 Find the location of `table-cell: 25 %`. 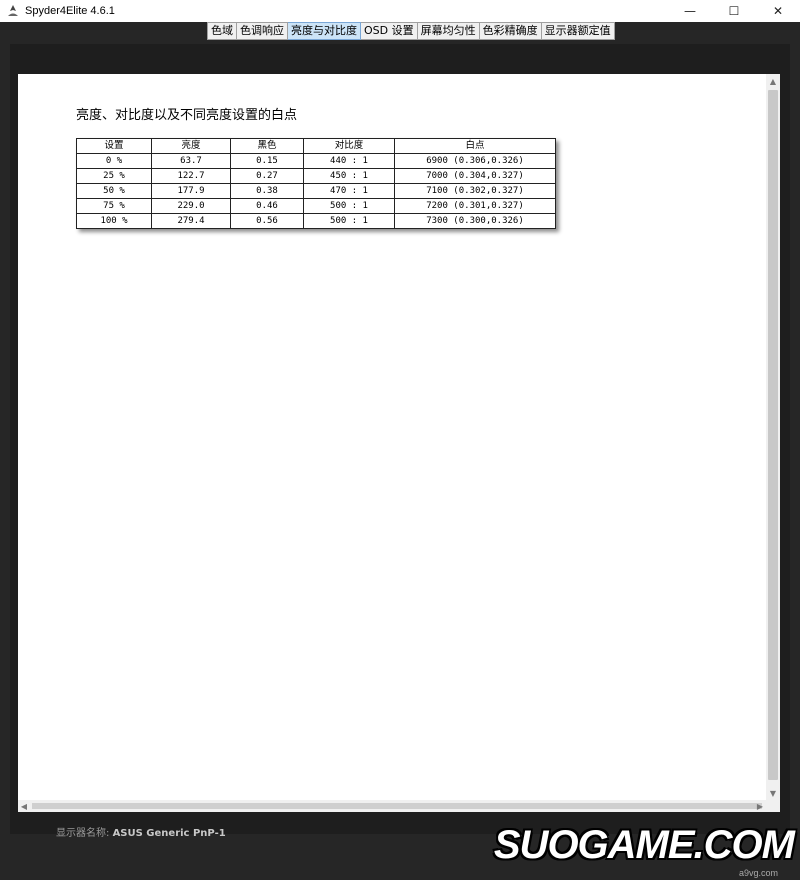

table-cell: 25 % is located at coordinates (114, 176).